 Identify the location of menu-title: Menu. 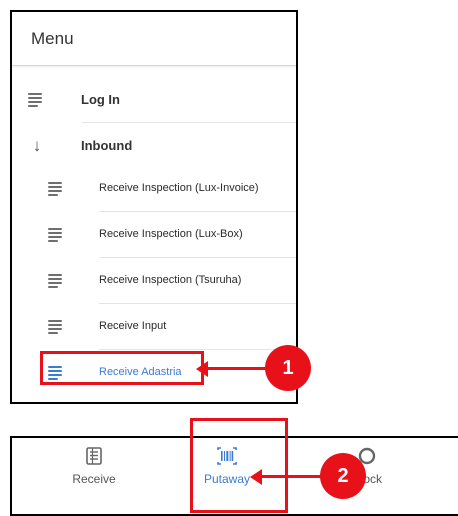
(52, 38).